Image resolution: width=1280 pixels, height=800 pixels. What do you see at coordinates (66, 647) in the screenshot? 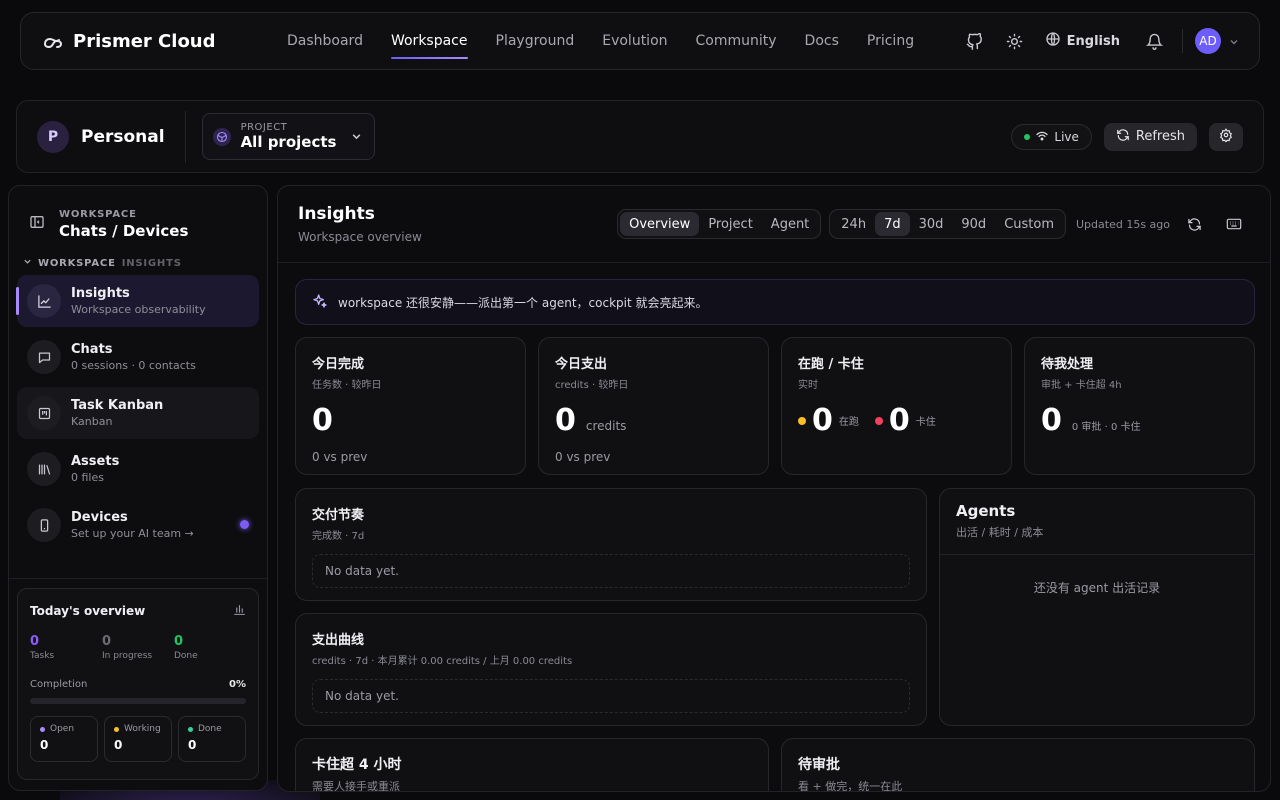
I see `stat-tasks: 0 Tasks` at bounding box center [66, 647].